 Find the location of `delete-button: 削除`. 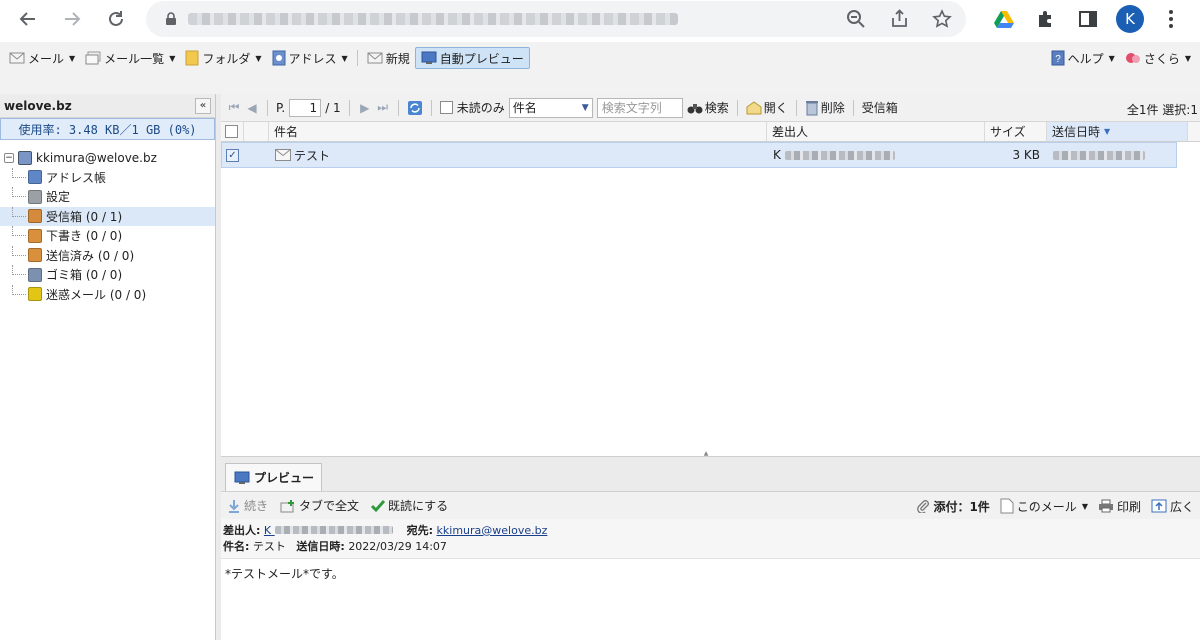

delete-button: 削除 is located at coordinates (825, 107).